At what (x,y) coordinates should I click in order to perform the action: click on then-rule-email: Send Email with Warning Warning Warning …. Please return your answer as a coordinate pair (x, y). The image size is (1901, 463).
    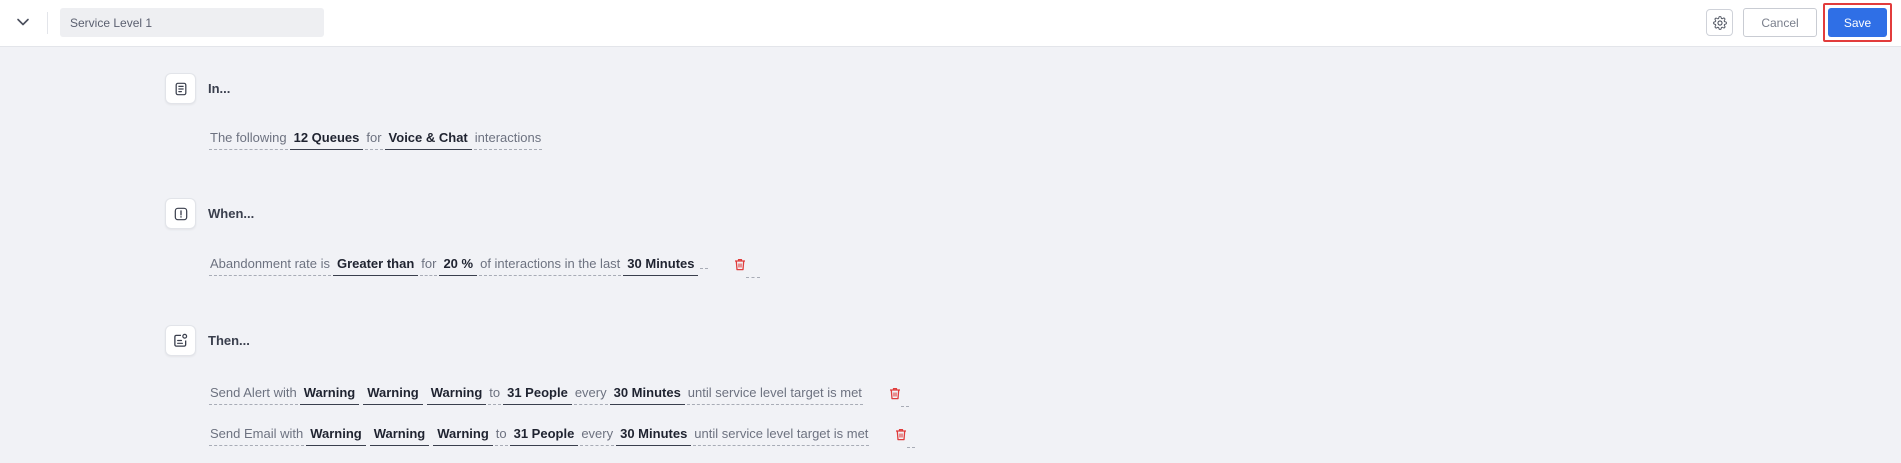
    Looking at the image, I should click on (562, 436).